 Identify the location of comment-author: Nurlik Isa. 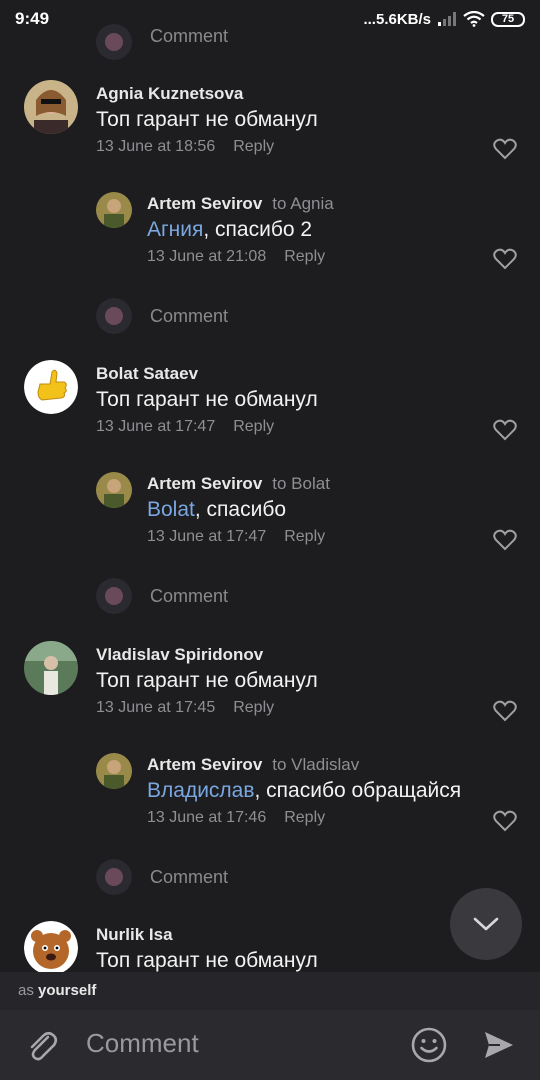
(134, 935).